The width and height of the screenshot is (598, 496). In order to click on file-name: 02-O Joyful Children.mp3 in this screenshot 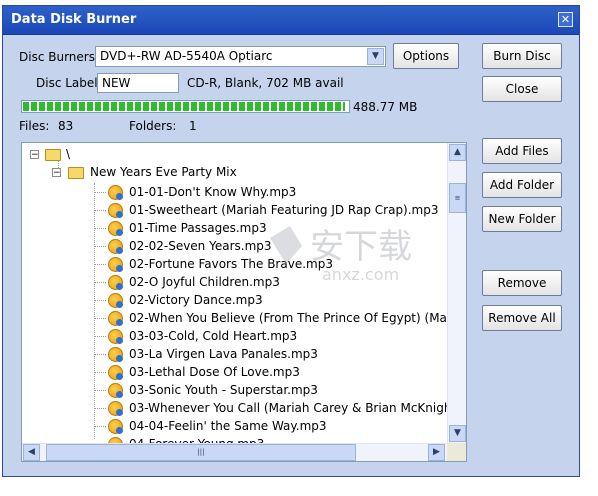, I will do `click(204, 282)`.